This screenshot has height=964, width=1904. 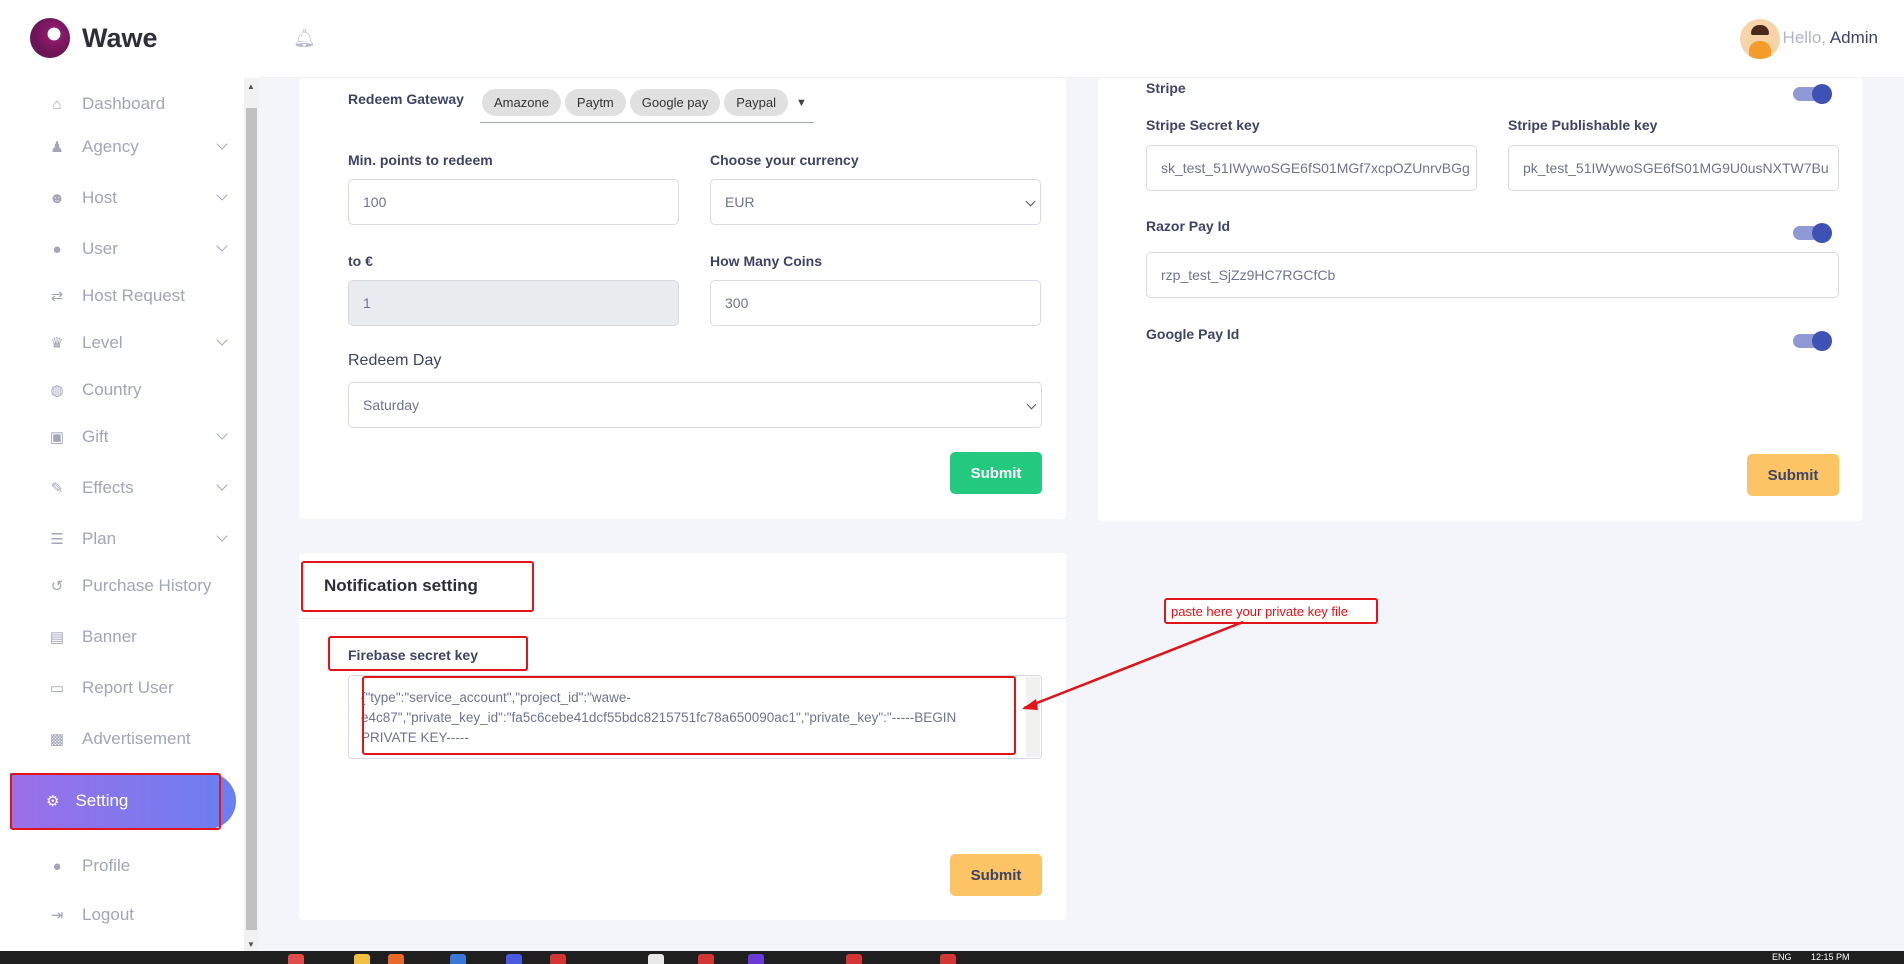 What do you see at coordinates (137, 343) in the screenshot?
I see `sidebar-item-level: ♛ Level` at bounding box center [137, 343].